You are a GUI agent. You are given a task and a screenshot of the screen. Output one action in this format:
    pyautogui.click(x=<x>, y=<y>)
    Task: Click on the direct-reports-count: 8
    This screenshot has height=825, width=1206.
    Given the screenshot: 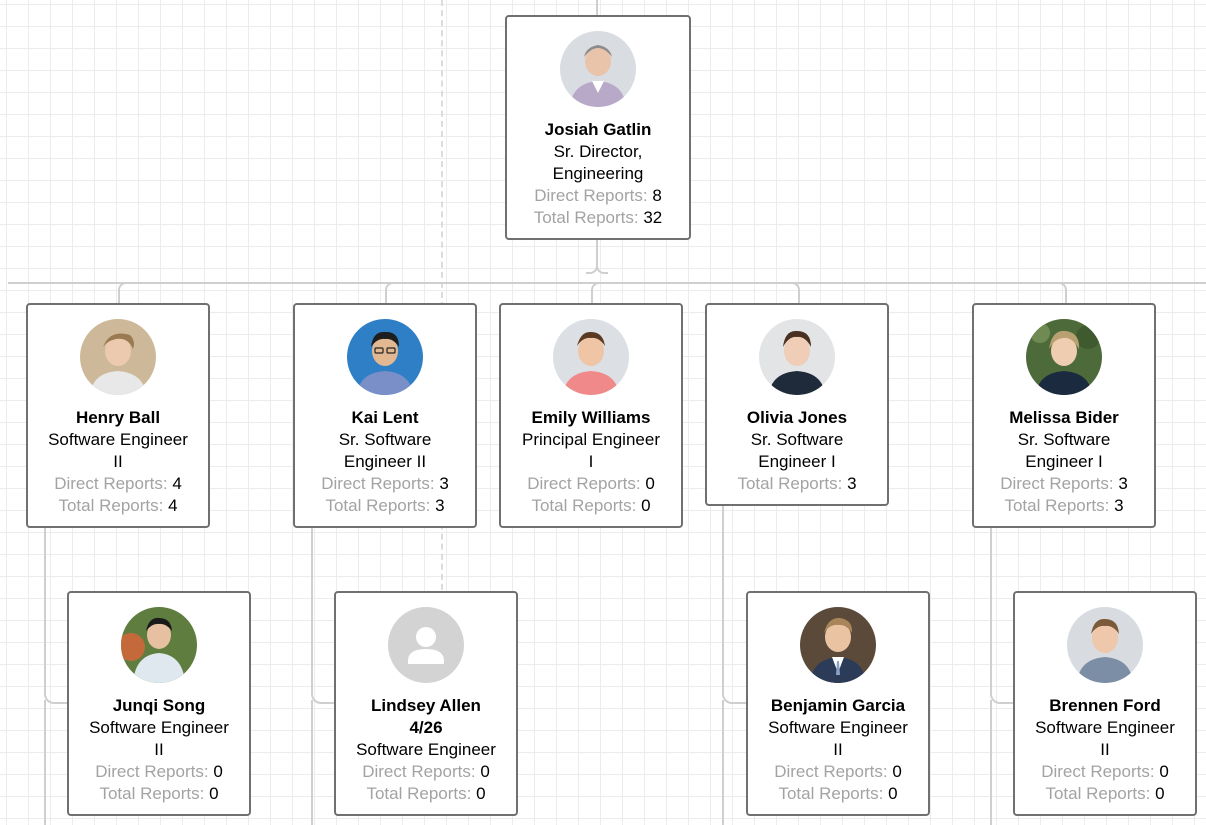 What is the action you would take?
    pyautogui.click(x=657, y=195)
    